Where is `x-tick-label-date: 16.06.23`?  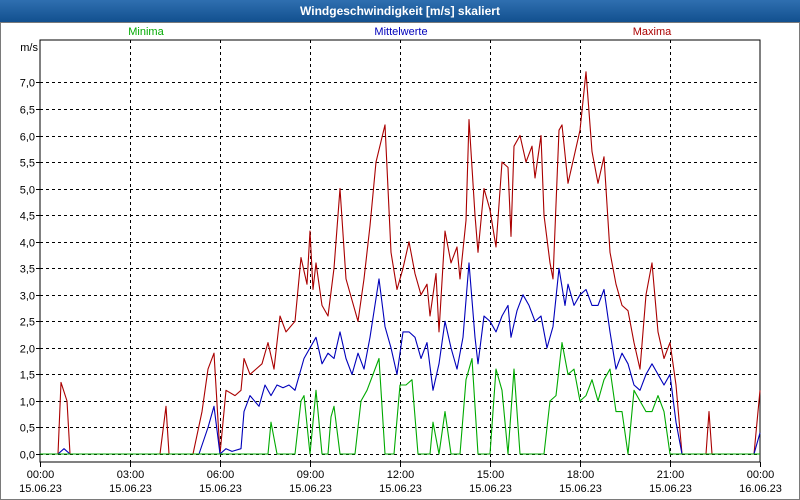
x-tick-label-date: 16.06.23 is located at coordinates (760, 489).